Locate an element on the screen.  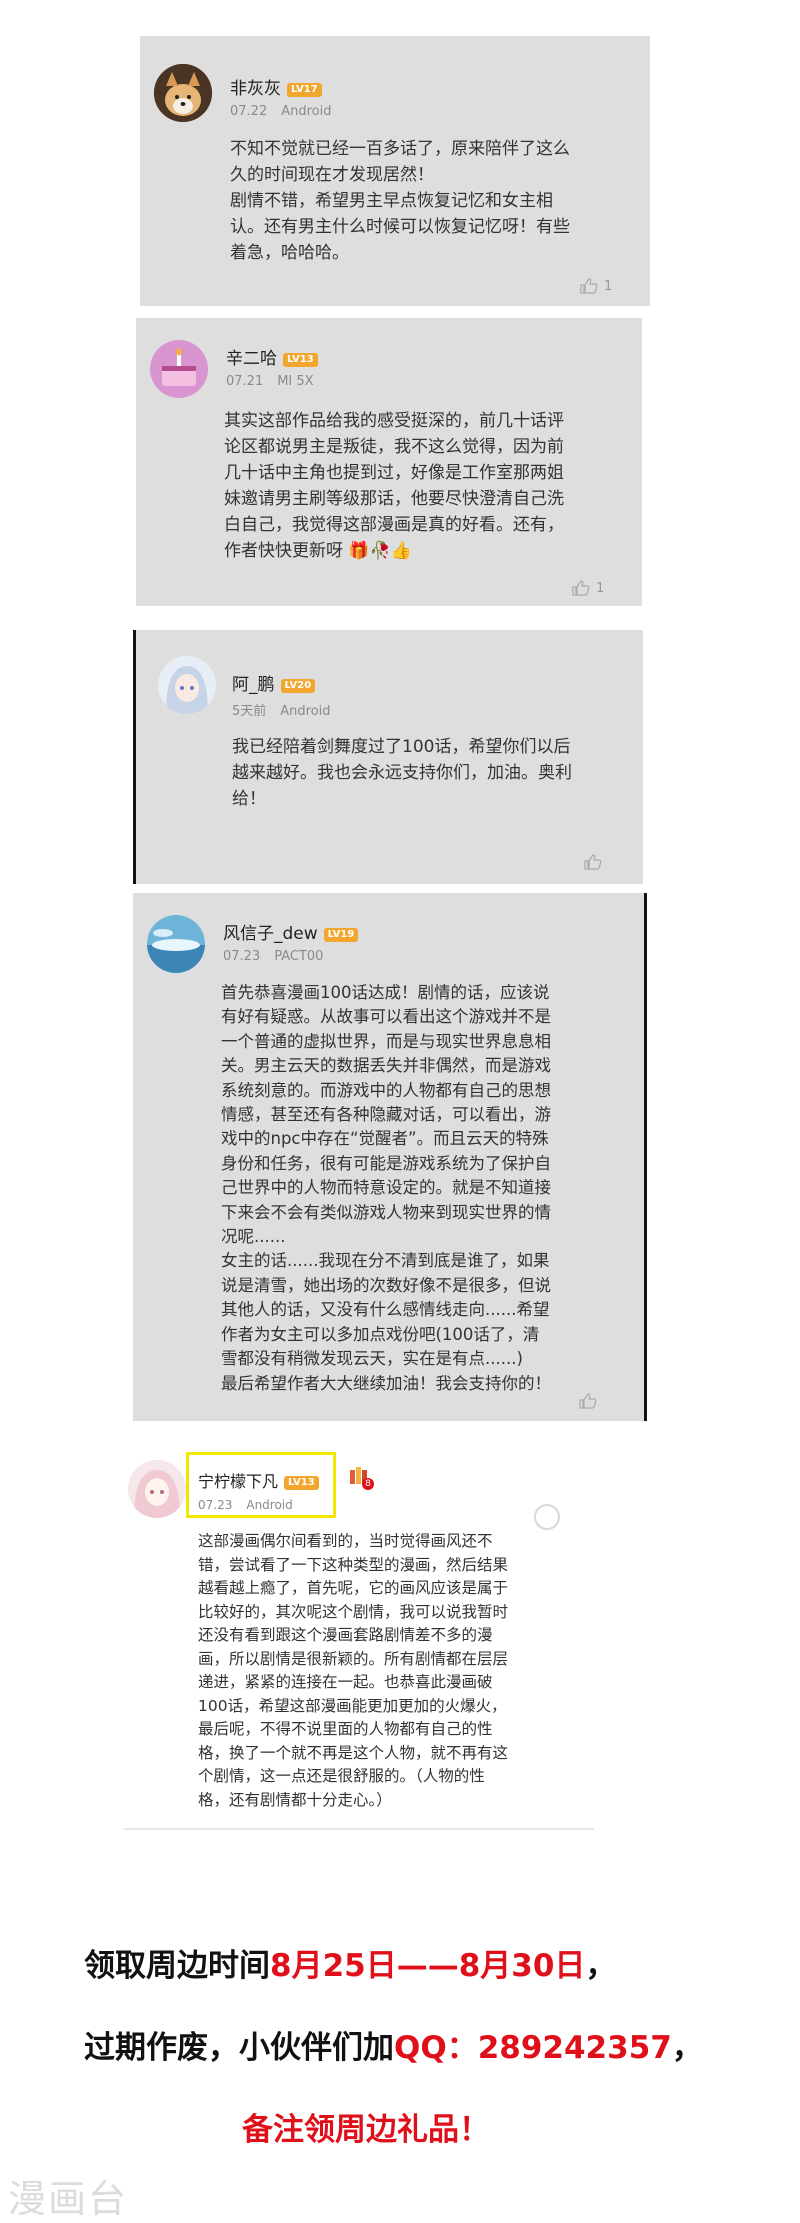
username: 非灰灰 LV17 is located at coordinates (276, 86).